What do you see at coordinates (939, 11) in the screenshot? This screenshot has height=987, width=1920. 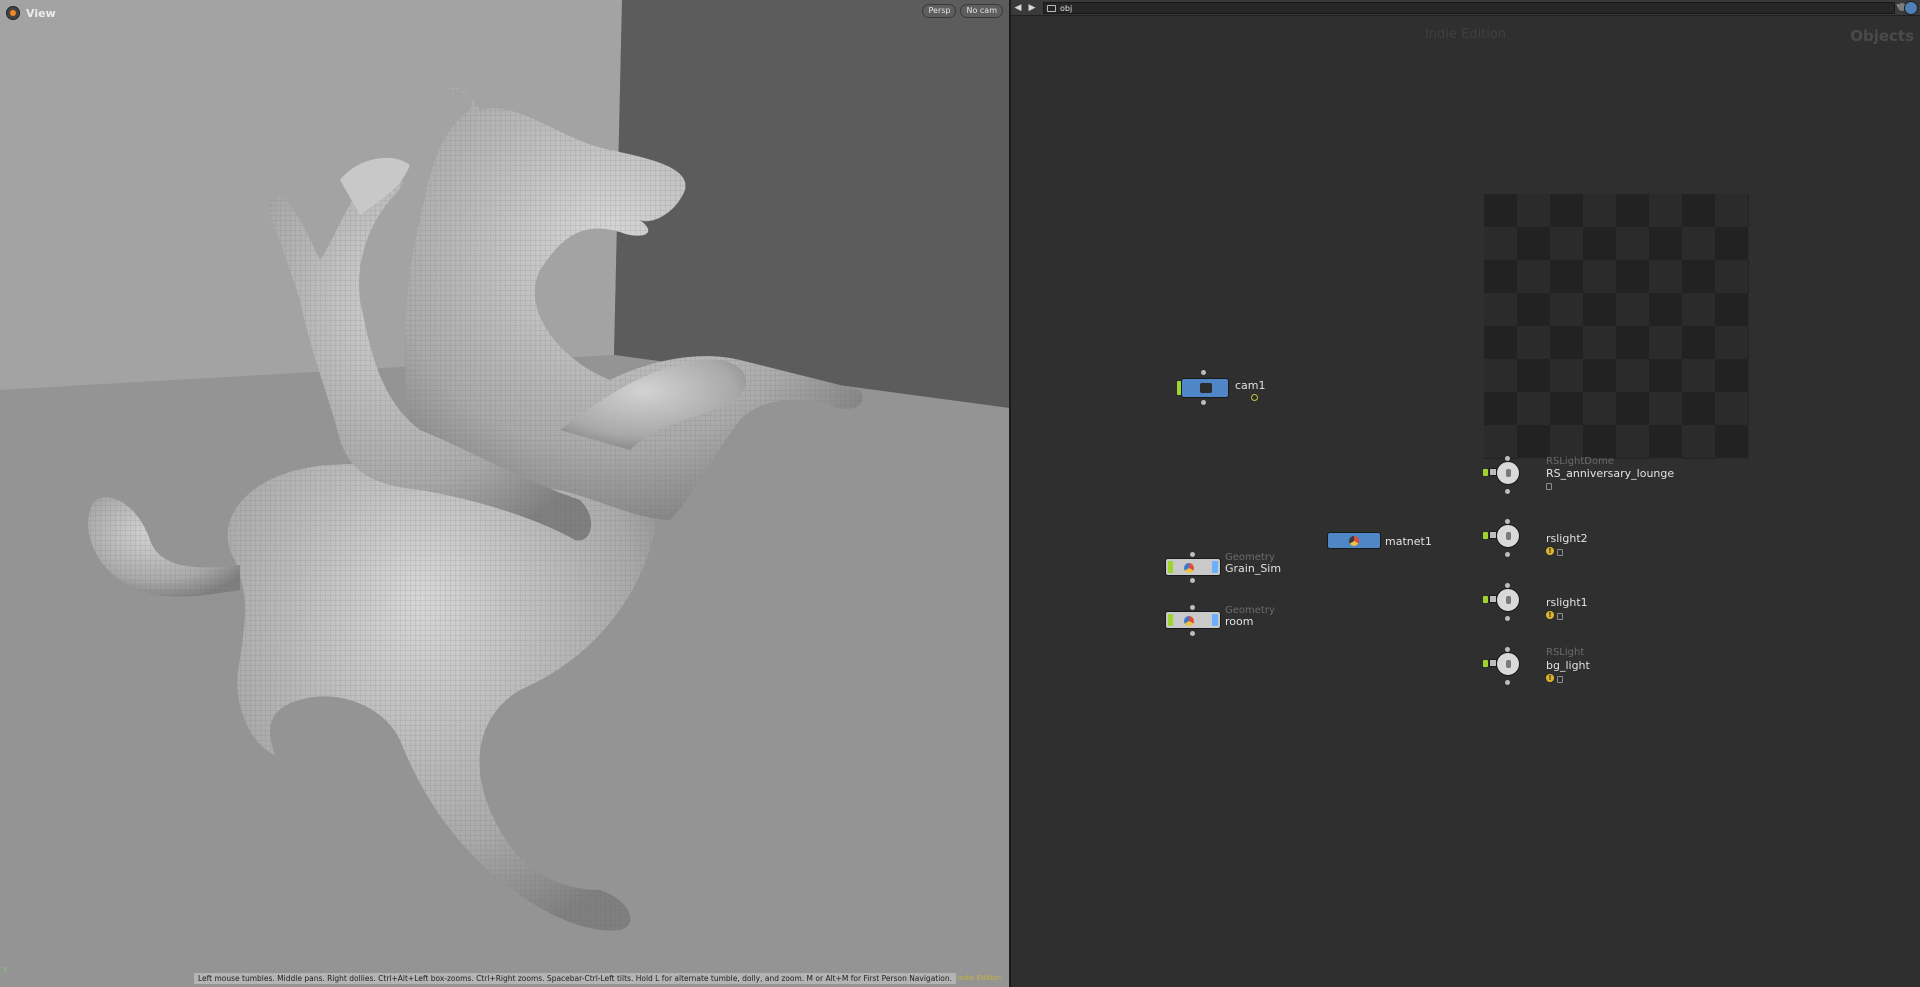 I see `camera-view-menu: Persp` at bounding box center [939, 11].